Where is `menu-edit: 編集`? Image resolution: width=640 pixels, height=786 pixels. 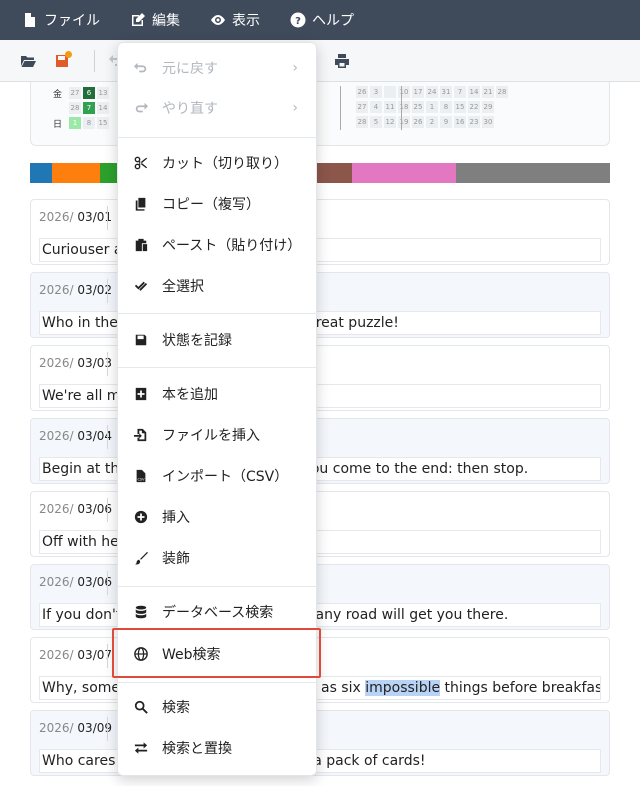 menu-edit: 編集 is located at coordinates (155, 20).